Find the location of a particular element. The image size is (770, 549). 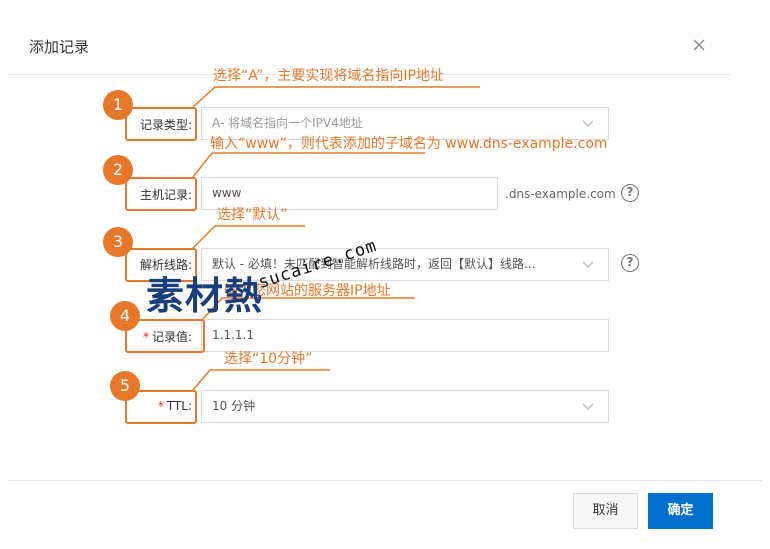

host-value: www is located at coordinates (227, 193).